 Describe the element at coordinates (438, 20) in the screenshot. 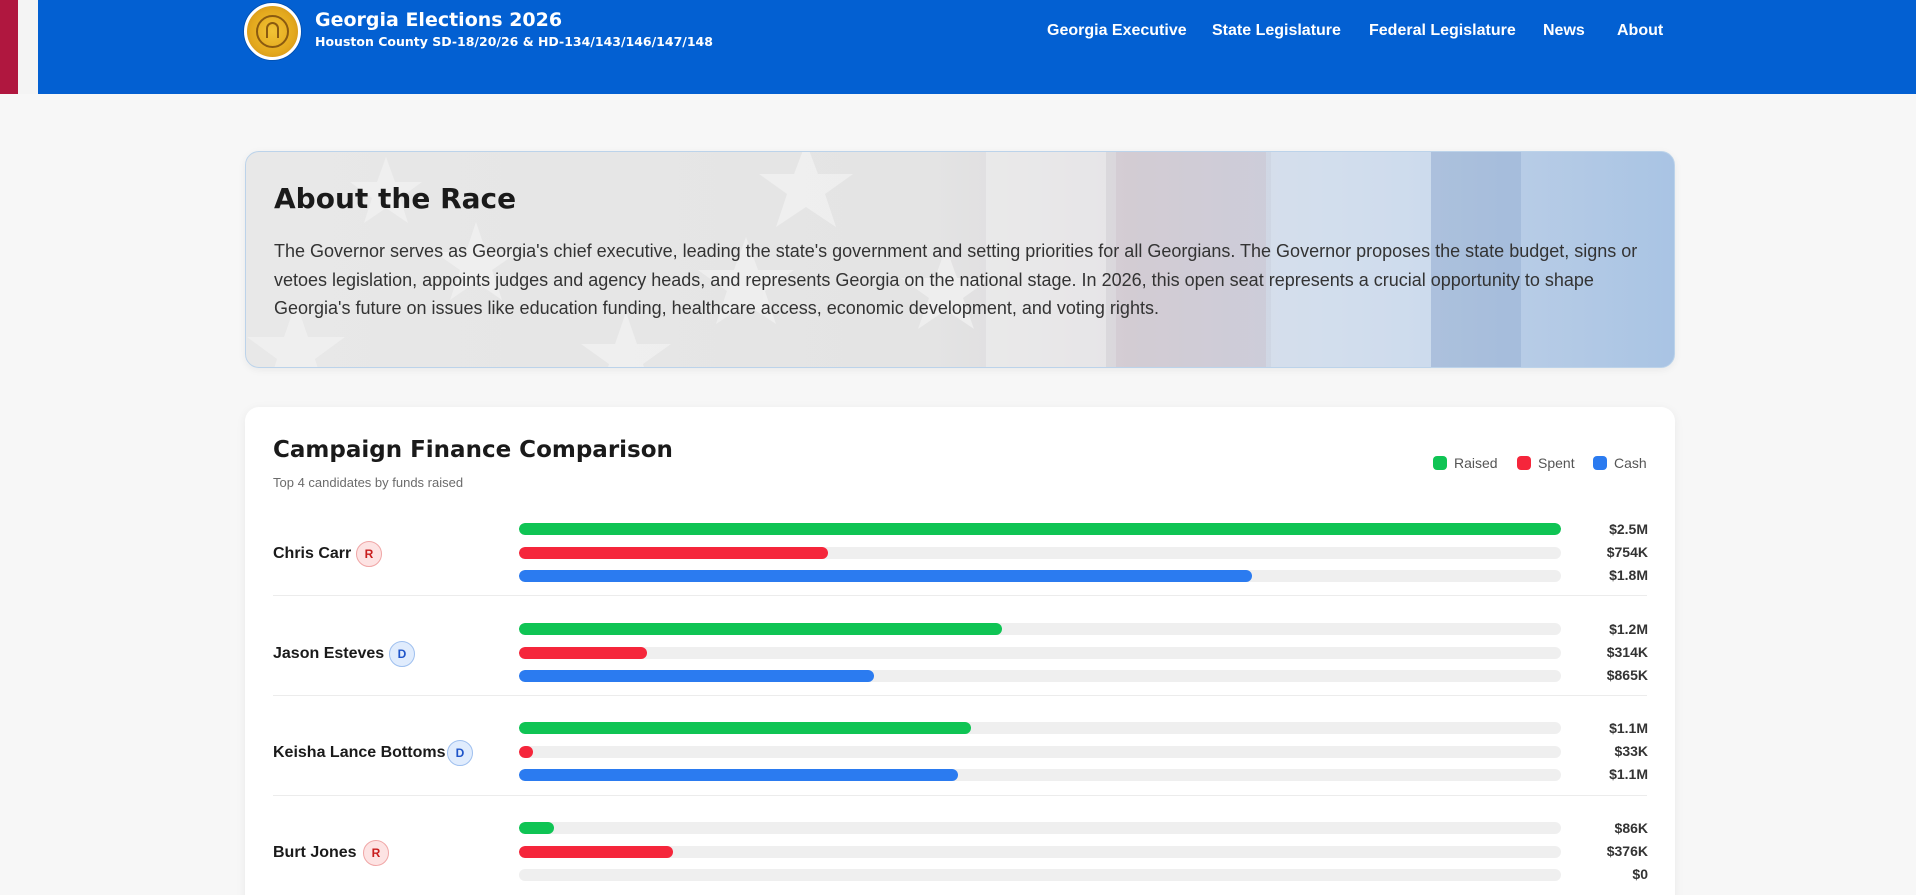

I see `site-title: Georgia Elections 2026` at that location.